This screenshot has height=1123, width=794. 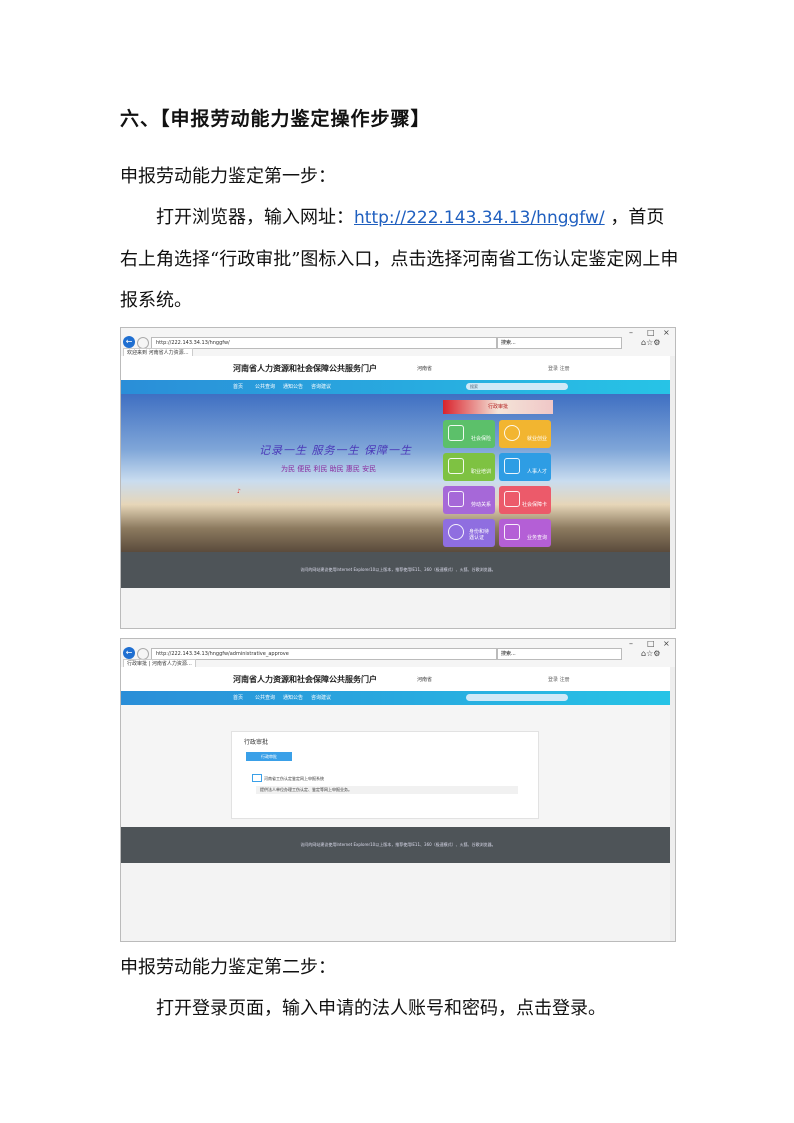 I want to click on handshake-icon, so click(x=456, y=433).